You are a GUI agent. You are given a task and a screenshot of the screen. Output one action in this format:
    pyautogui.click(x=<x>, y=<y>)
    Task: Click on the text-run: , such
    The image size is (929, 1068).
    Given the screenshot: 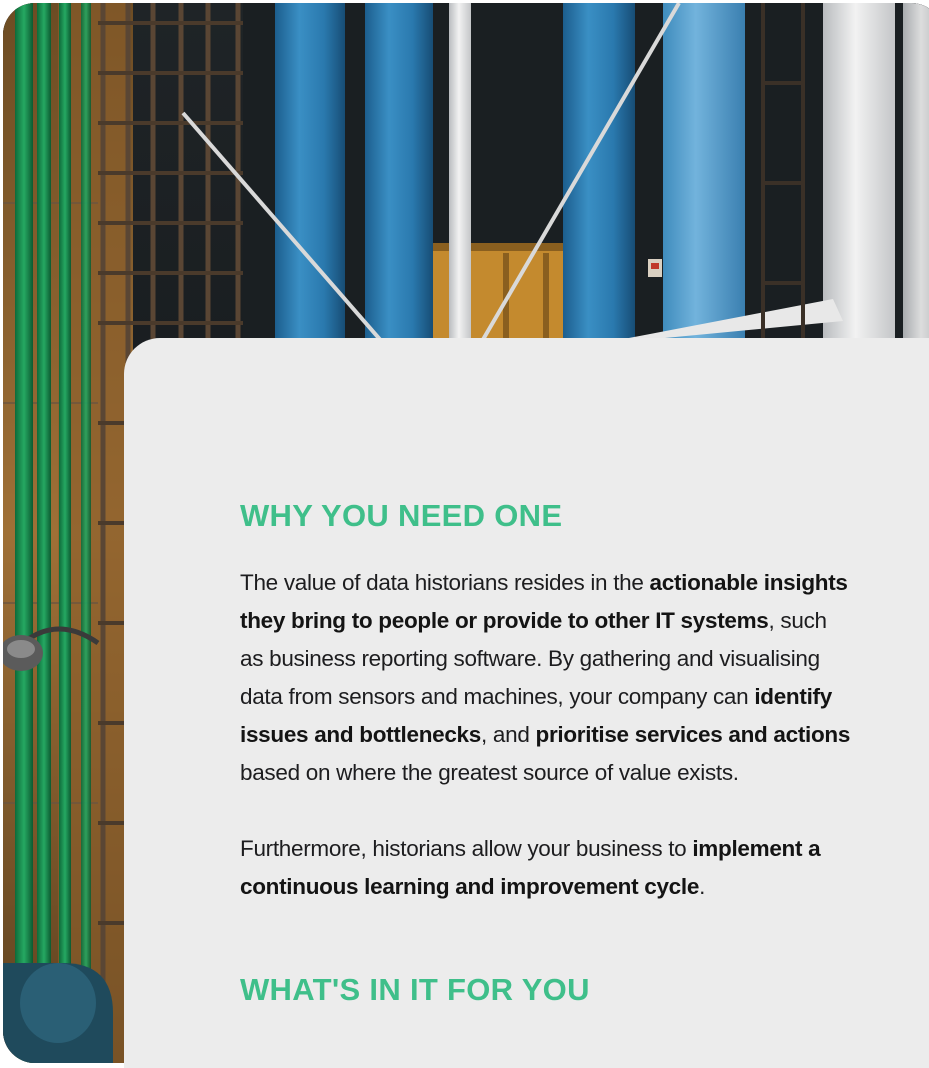 What is the action you would take?
    pyautogui.click(x=798, y=620)
    